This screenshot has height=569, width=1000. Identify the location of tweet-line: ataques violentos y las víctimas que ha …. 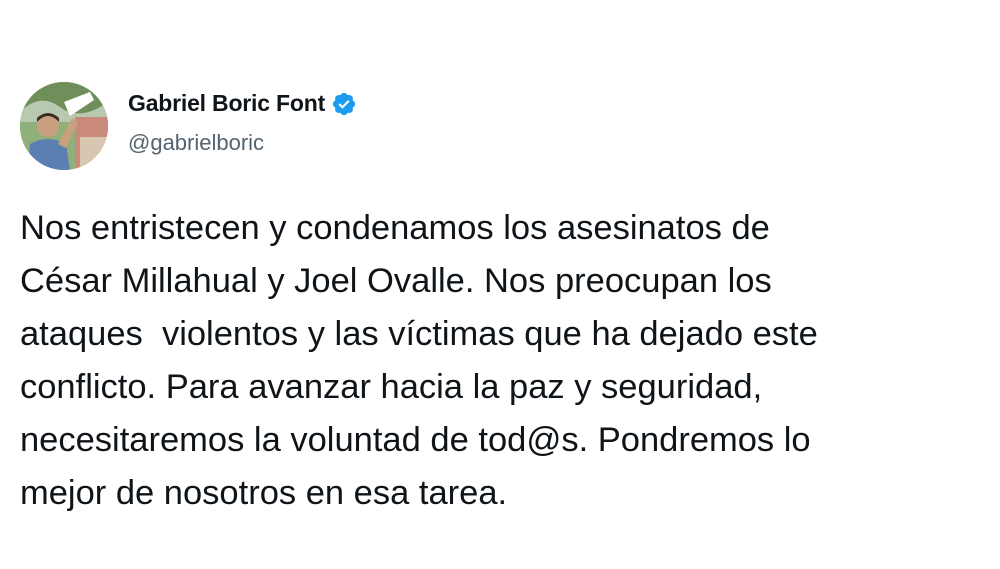
(419, 334).